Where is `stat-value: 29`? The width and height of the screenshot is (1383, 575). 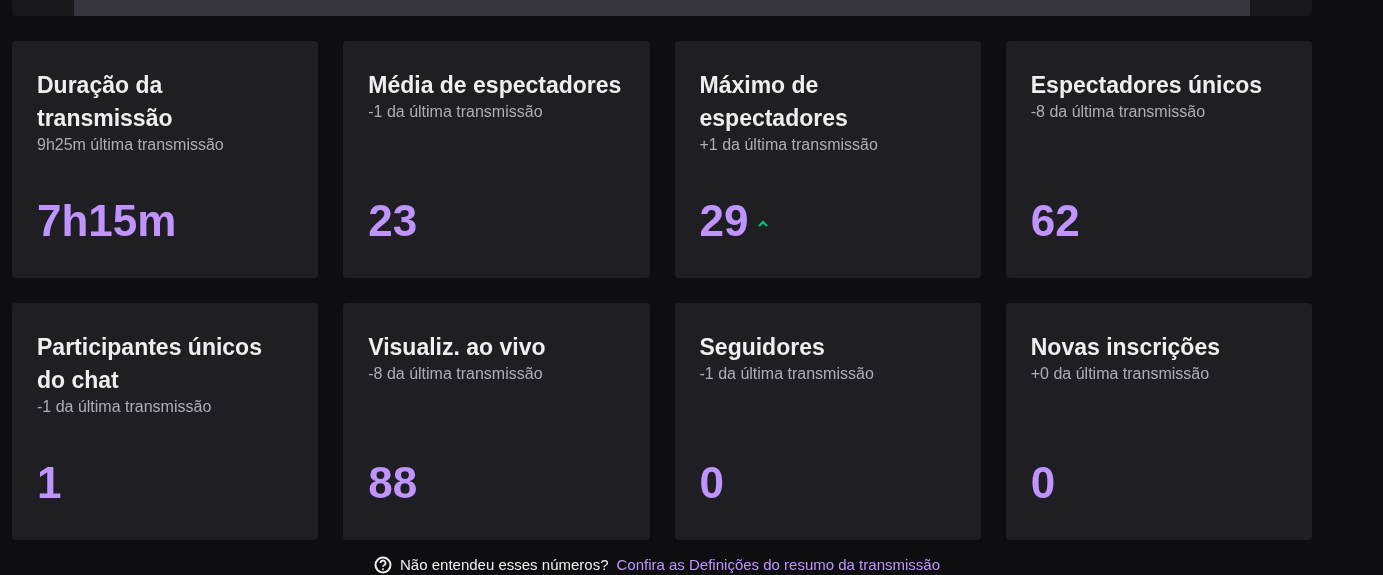
stat-value: 29 is located at coordinates (724, 221).